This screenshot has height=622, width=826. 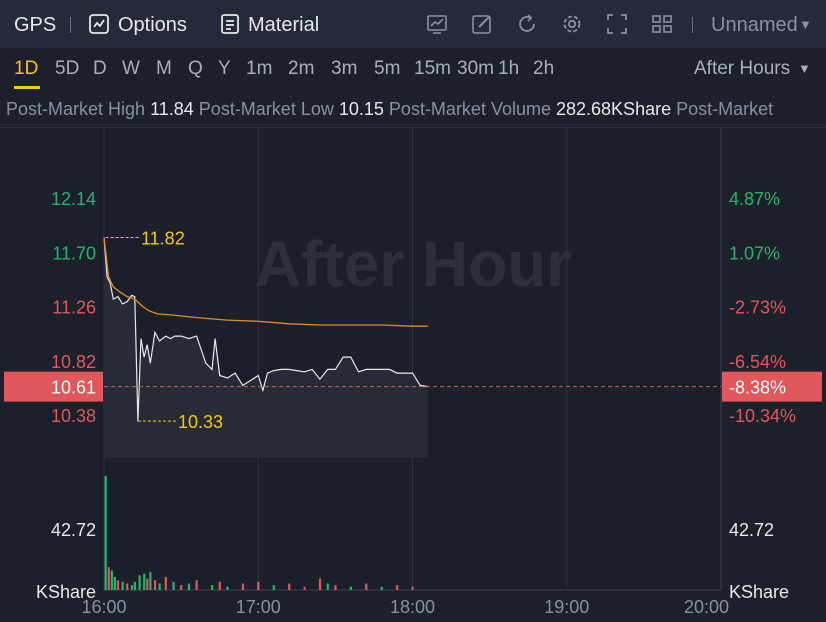 What do you see at coordinates (754, 253) in the screenshot?
I see `percent-tick-label: 1.07%` at bounding box center [754, 253].